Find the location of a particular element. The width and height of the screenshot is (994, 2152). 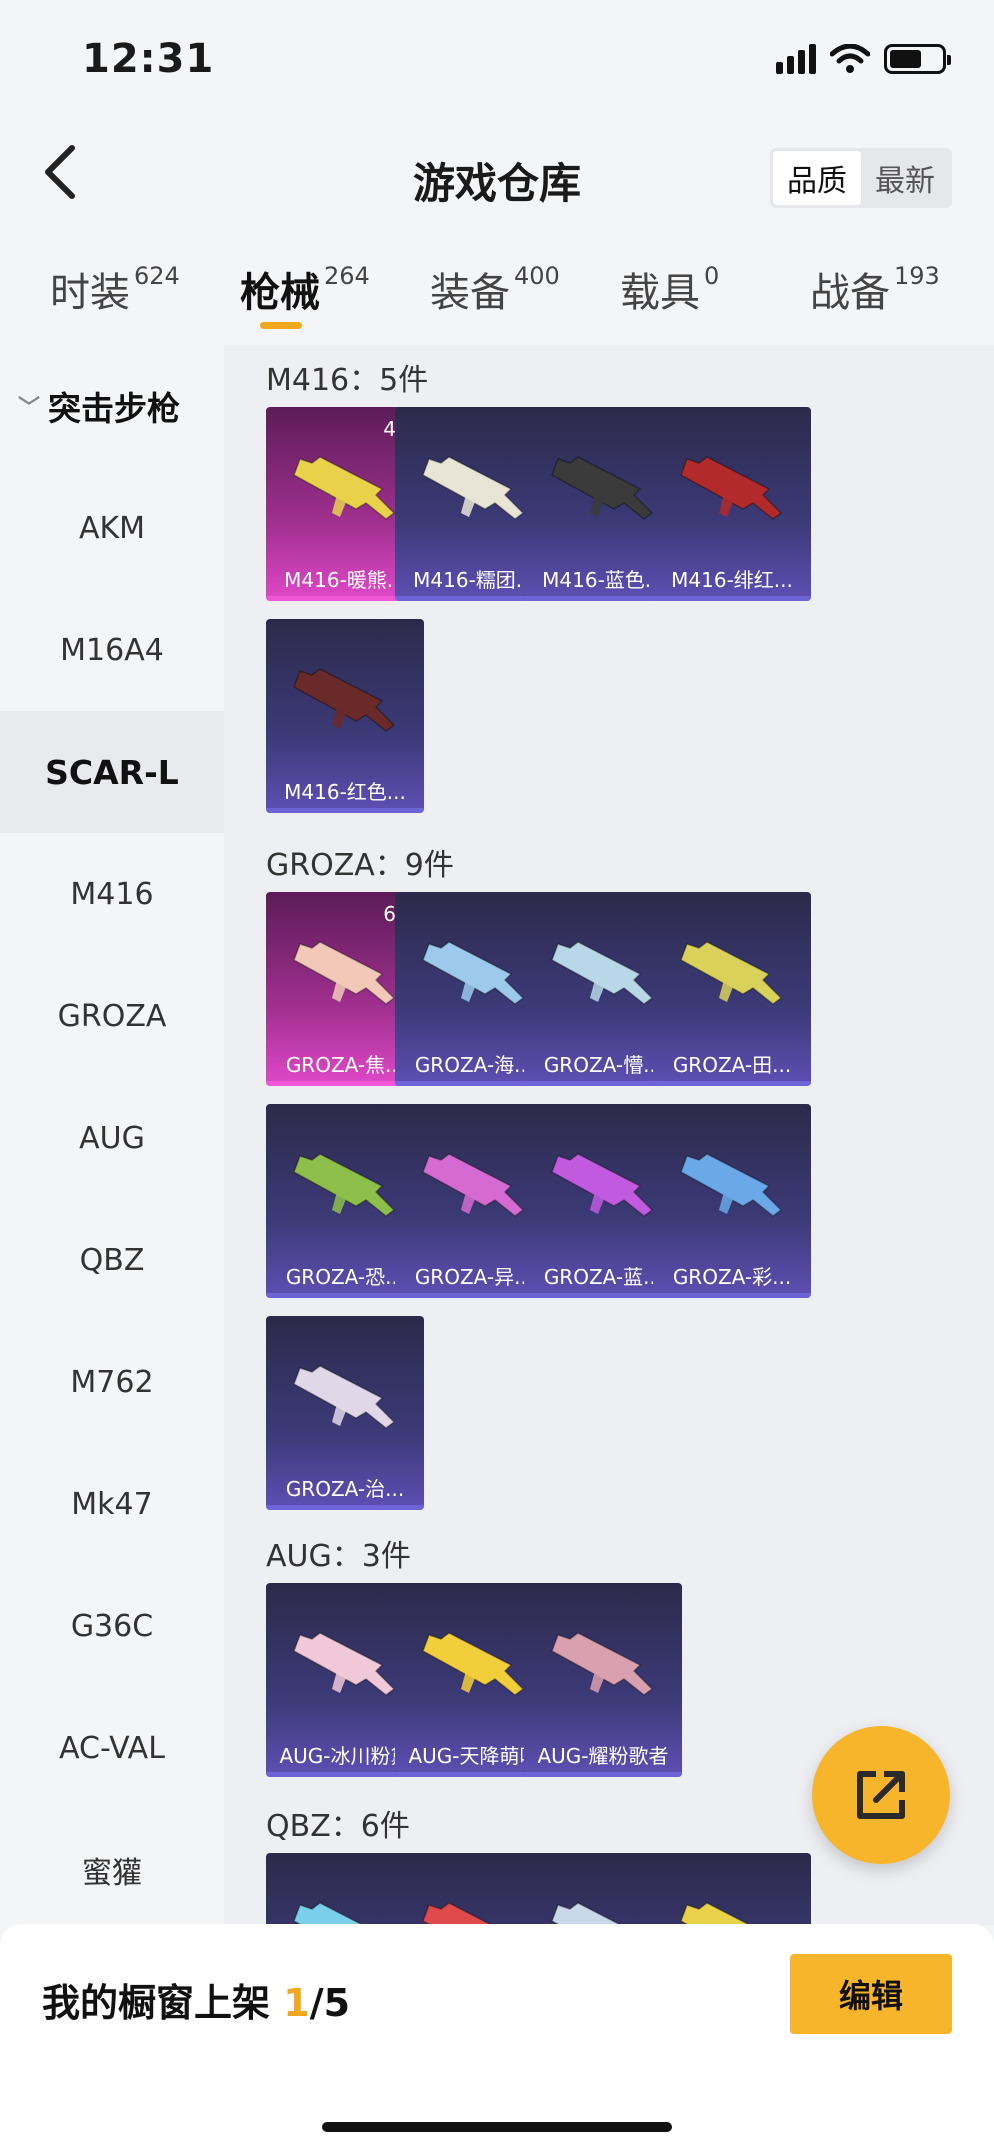

tab-count: 264 is located at coordinates (347, 276).